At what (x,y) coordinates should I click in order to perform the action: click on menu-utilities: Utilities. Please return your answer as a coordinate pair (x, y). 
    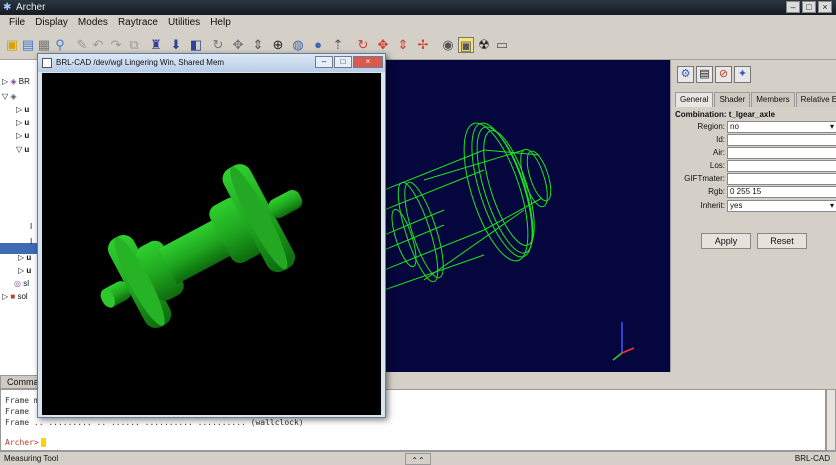
    Looking at the image, I should click on (184, 23).